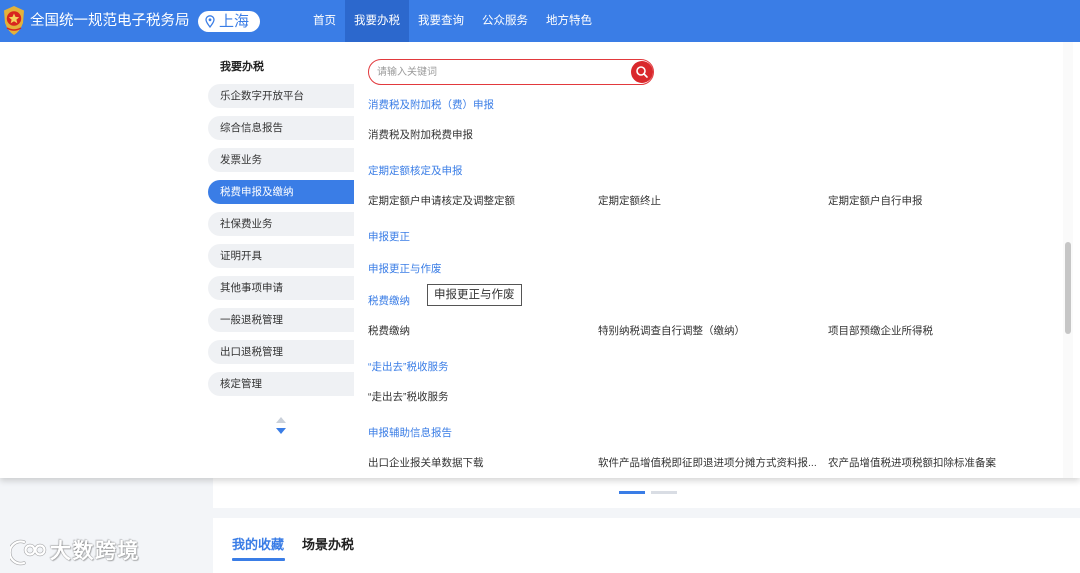 This screenshot has width=1080, height=573. I want to click on nav-item-public-service: 公众服务, so click(505, 21).